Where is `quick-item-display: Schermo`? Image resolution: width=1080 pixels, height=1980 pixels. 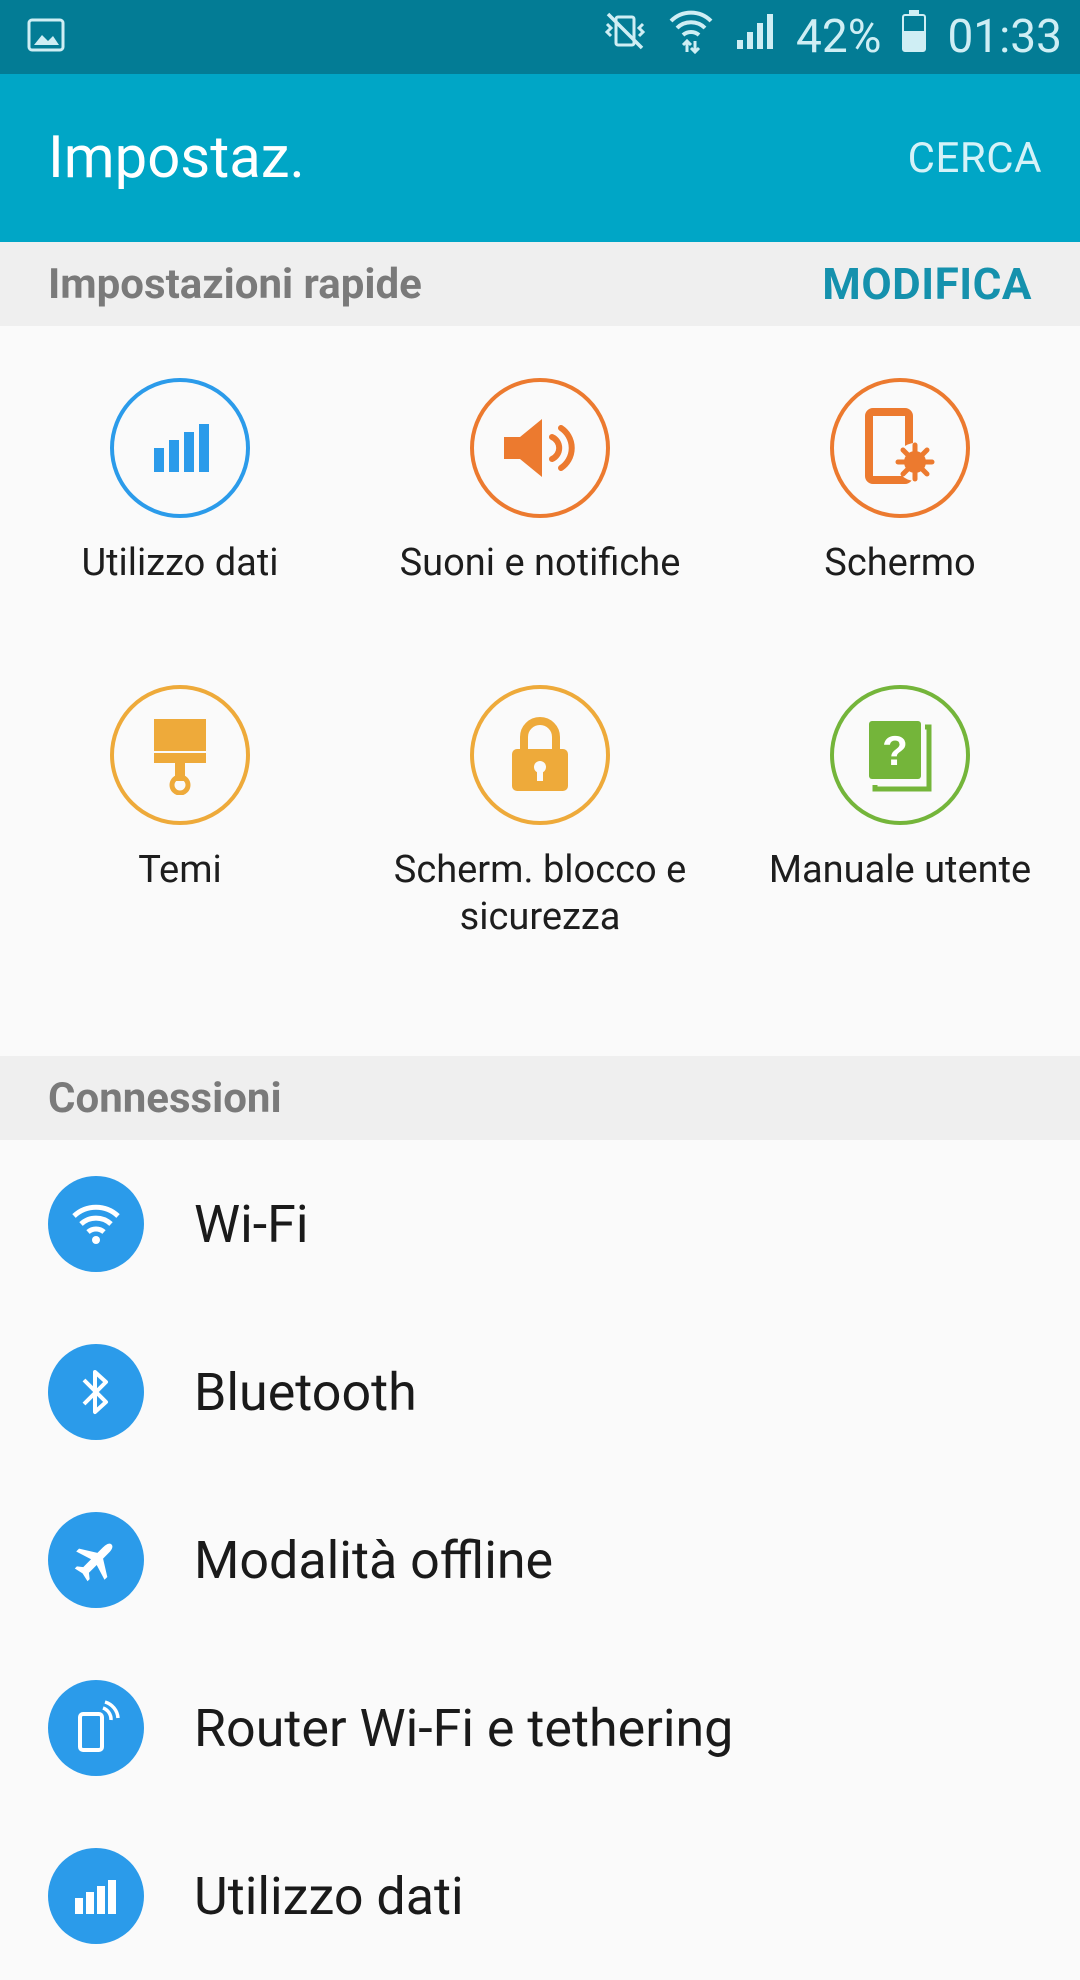
quick-item-display: Schermo is located at coordinates (900, 495).